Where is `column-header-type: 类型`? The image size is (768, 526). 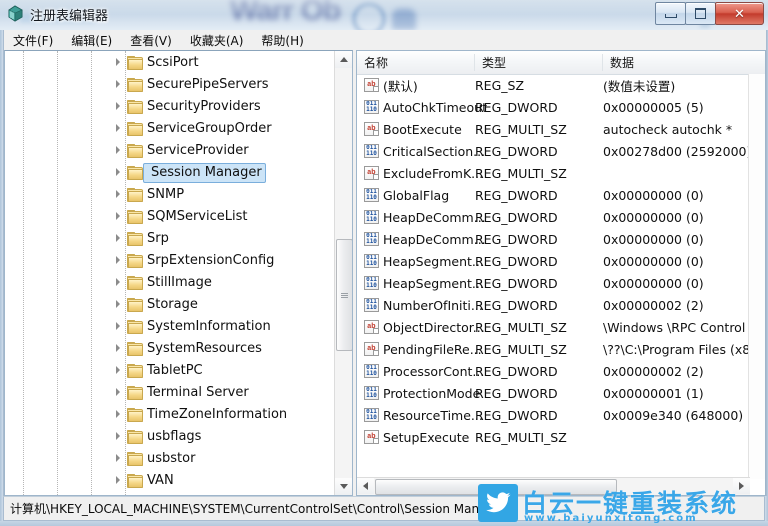 column-header-type: 类型 is located at coordinates (539, 62).